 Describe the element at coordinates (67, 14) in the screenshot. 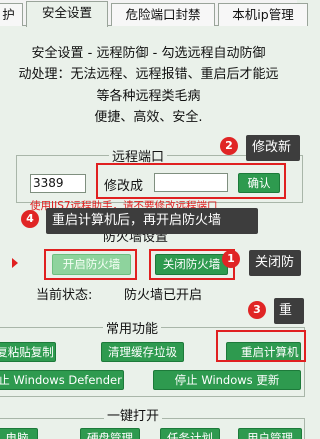

I see `tab-security-settings: 安全设置` at that location.